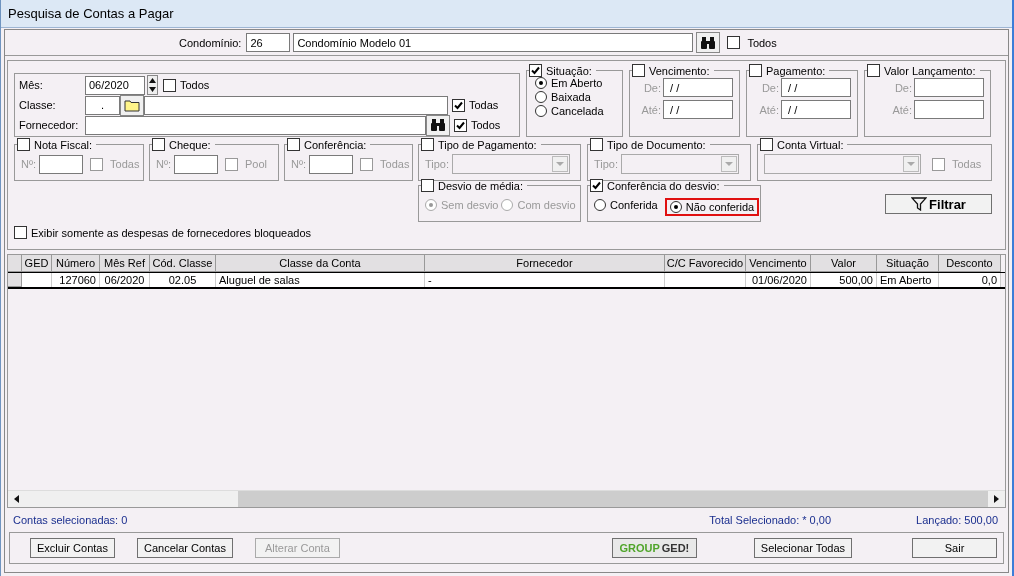 This screenshot has height=576, width=1014. I want to click on radio-label: Conferida, so click(634, 205).